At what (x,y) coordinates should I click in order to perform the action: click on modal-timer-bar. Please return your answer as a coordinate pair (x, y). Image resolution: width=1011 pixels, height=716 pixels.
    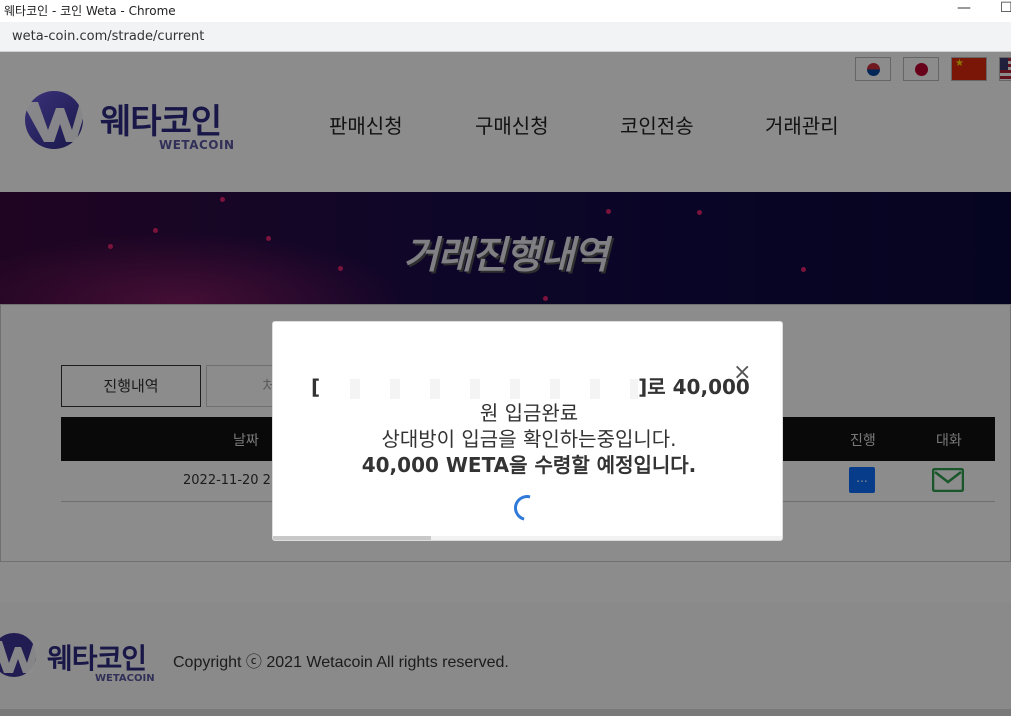
    Looking at the image, I should click on (527, 538).